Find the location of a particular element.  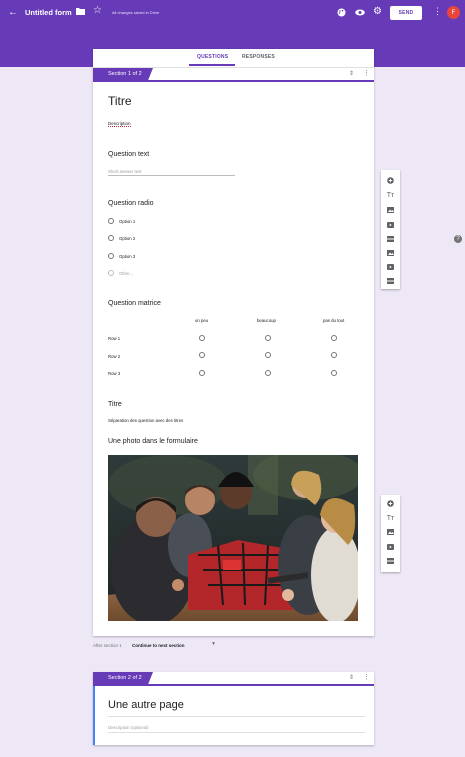

matrix-row-label: Row 1 is located at coordinates (114, 338).